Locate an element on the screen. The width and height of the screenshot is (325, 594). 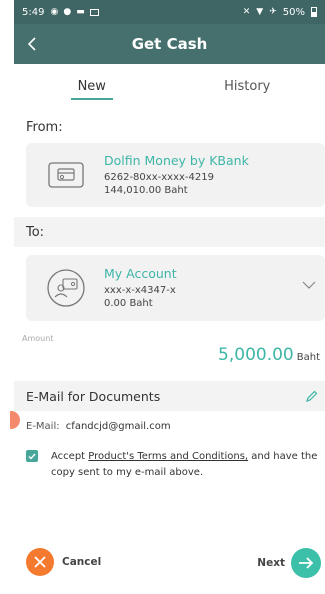
status-bar: 5:49 ◉ ● ▬ ✕ ▼ ✈ 50% is located at coordinates (169, 12).